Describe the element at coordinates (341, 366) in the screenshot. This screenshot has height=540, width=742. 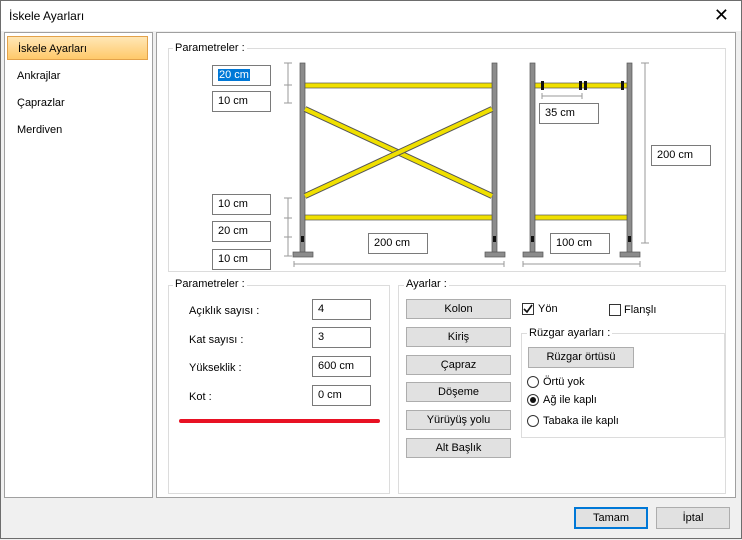
I see `yukseklik-input: 600 cm` at that location.